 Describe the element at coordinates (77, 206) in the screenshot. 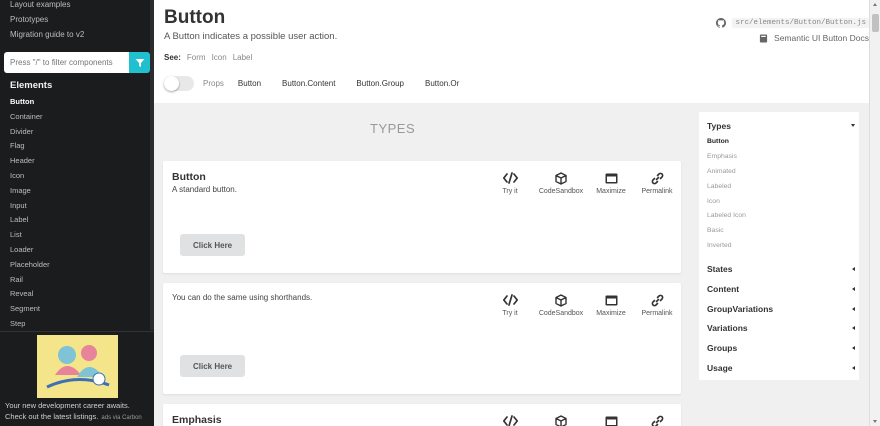

I see `sidebar-item-input: Input` at that location.